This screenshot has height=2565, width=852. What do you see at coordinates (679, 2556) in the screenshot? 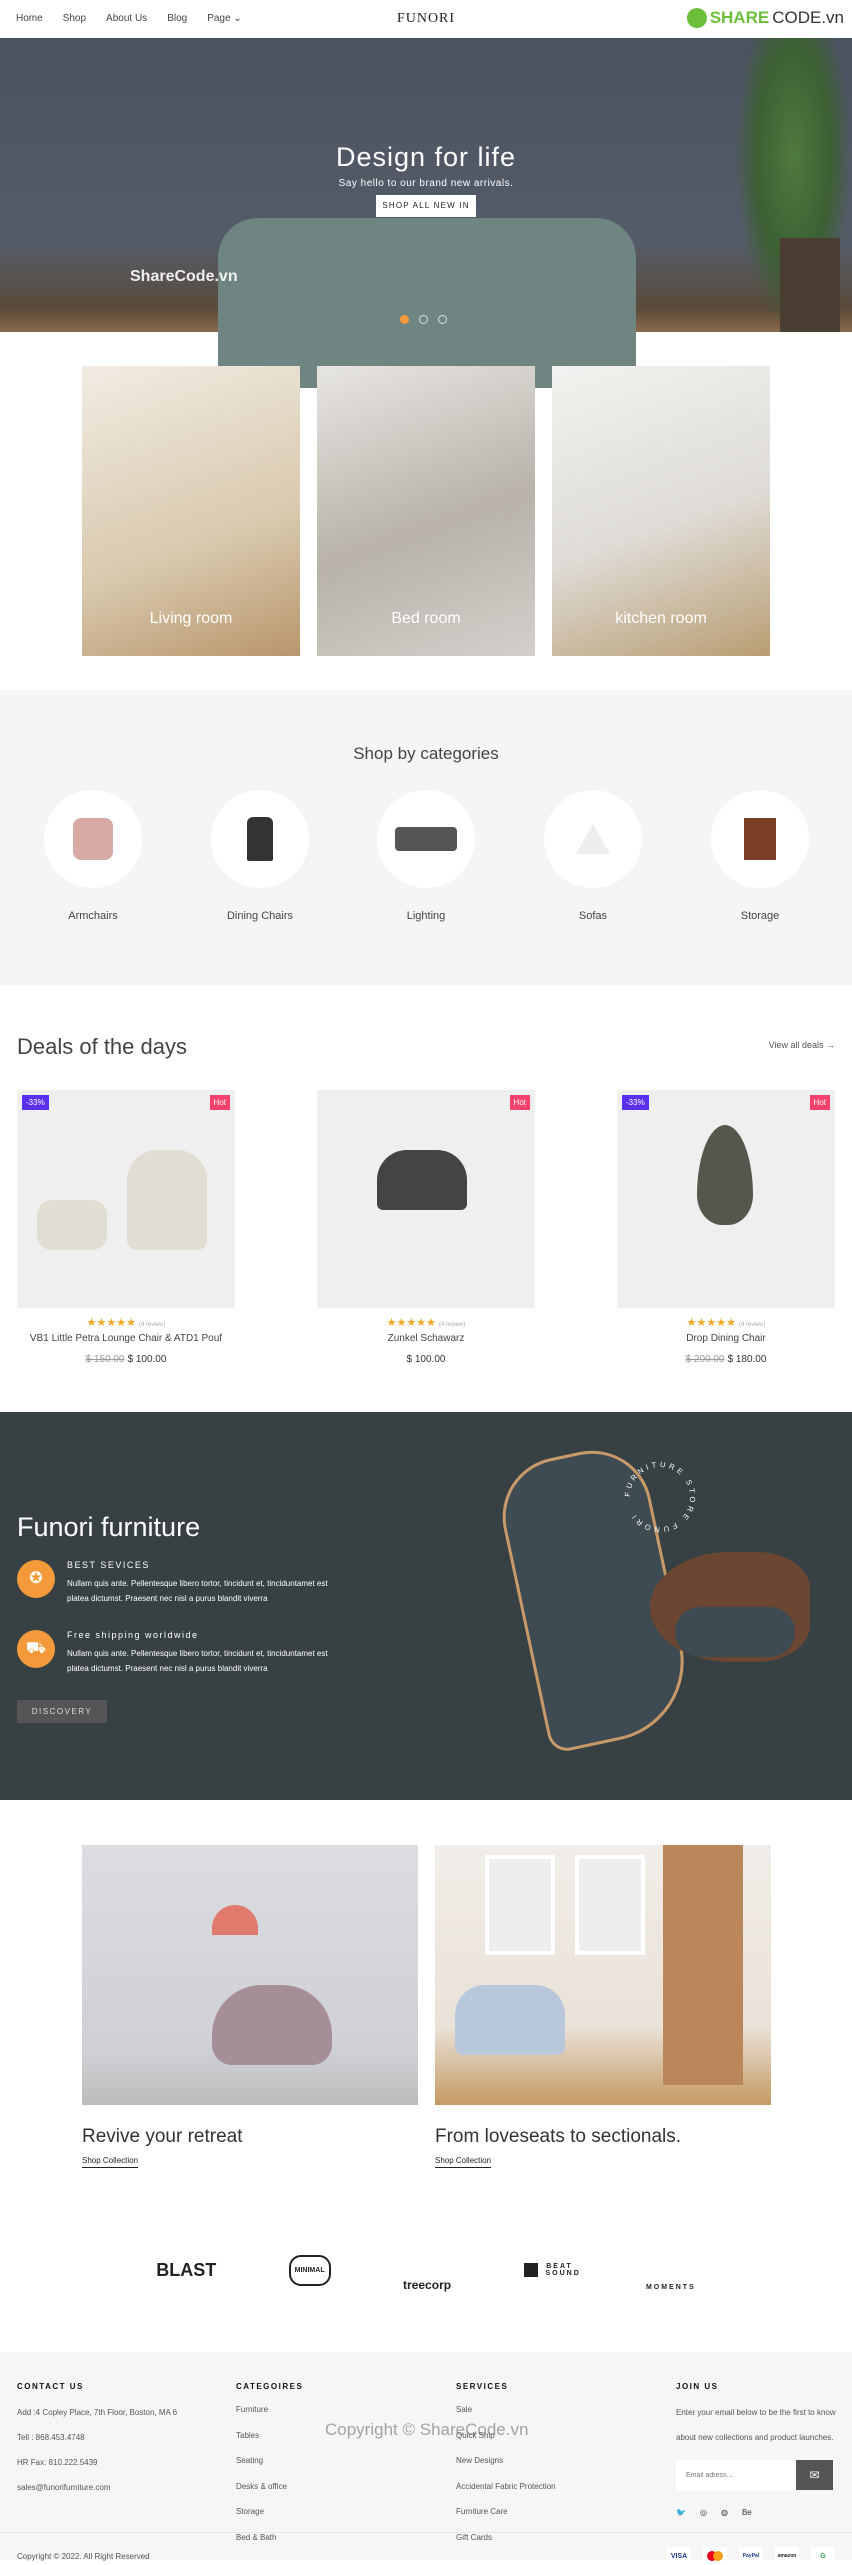
I see `visa-icon: VISA` at bounding box center [679, 2556].